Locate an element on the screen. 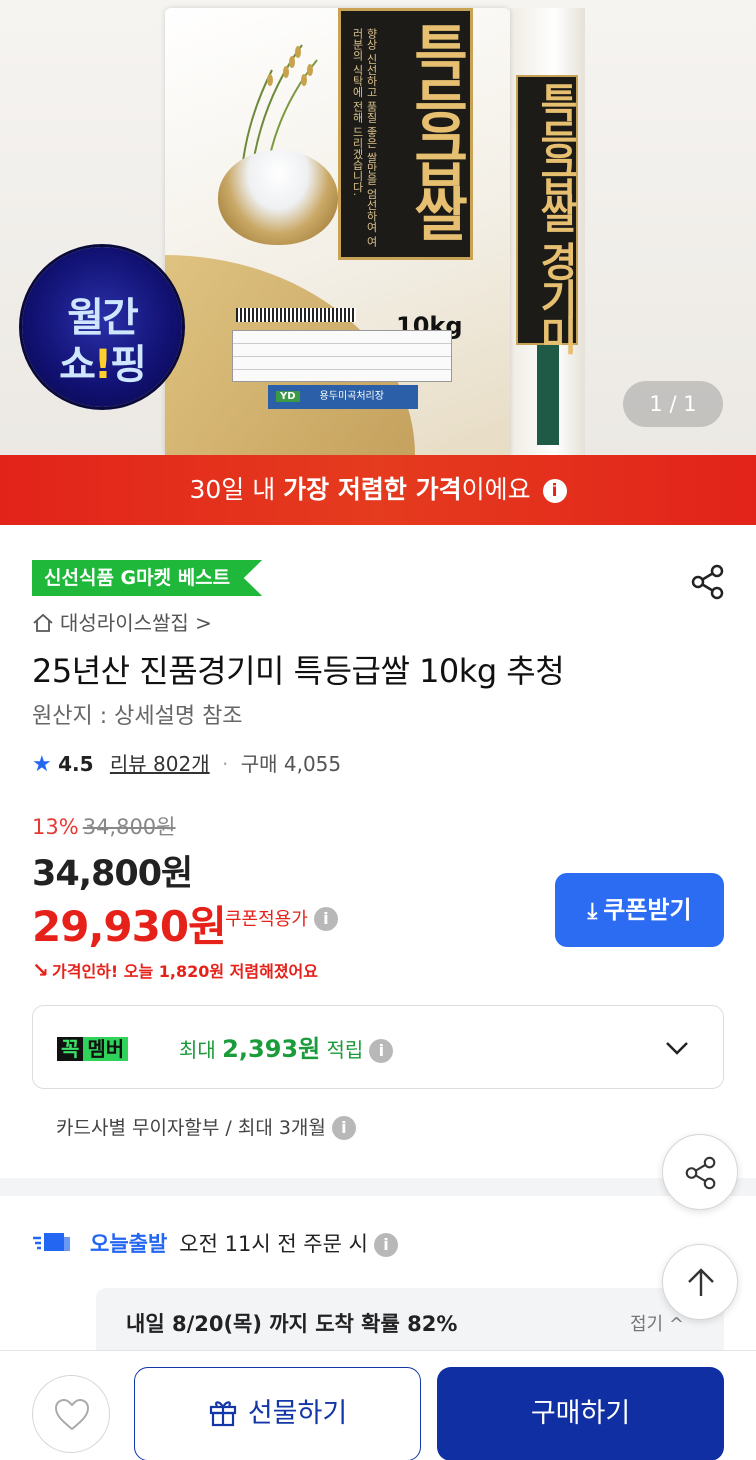  badge-line2-a: 쇼 is located at coordinates (77, 365).